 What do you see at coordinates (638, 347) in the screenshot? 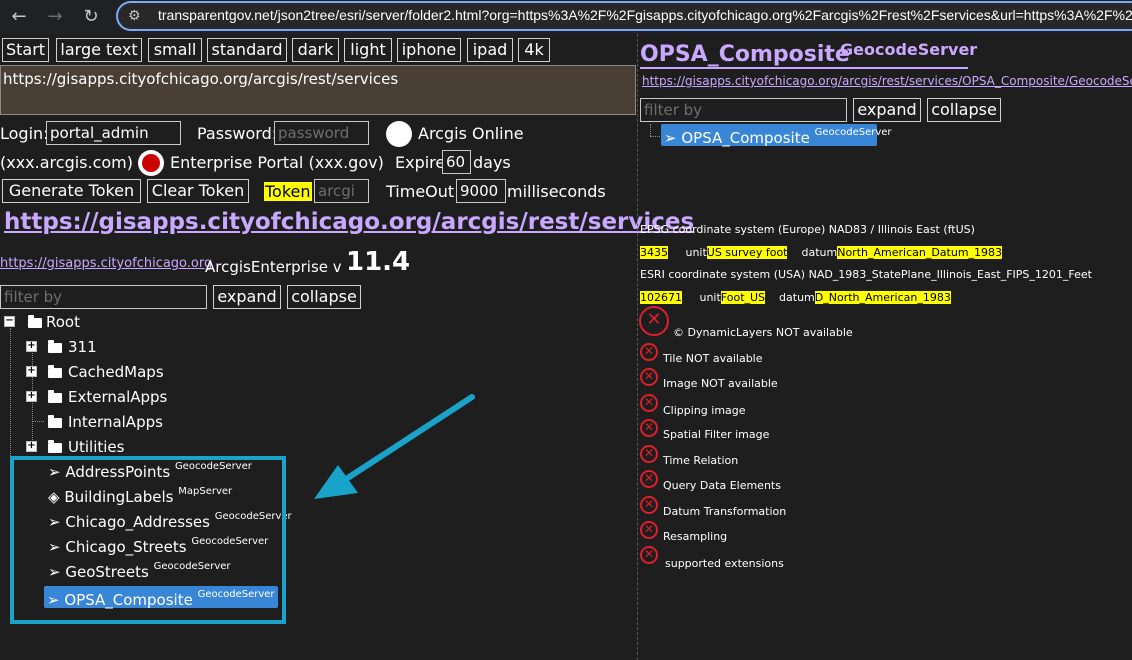
I see `pane-divider` at bounding box center [638, 347].